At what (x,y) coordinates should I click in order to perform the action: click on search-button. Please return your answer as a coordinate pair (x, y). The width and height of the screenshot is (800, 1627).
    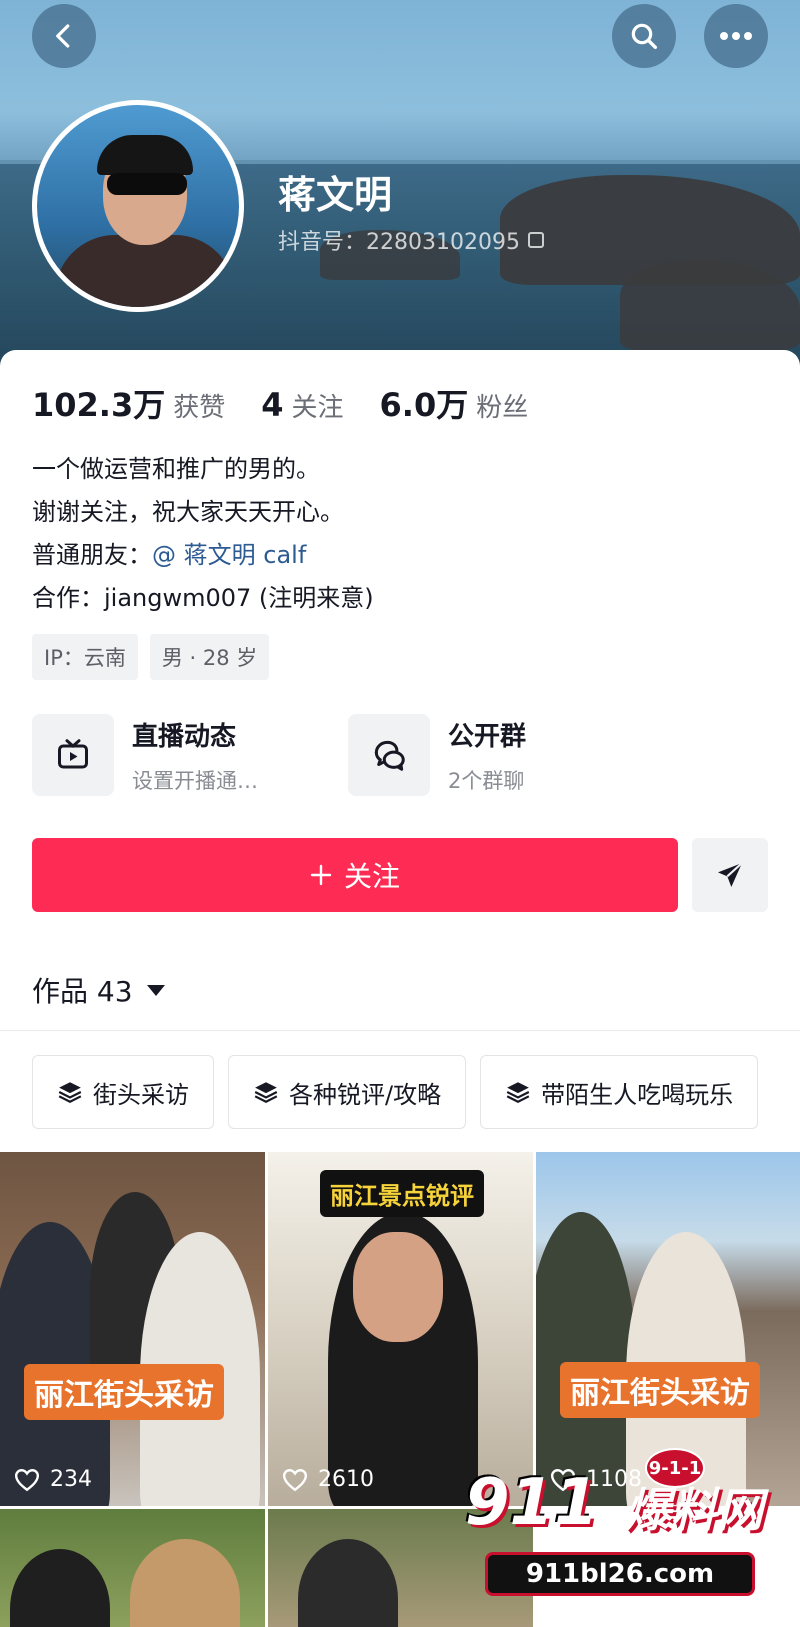
    Looking at the image, I should click on (644, 36).